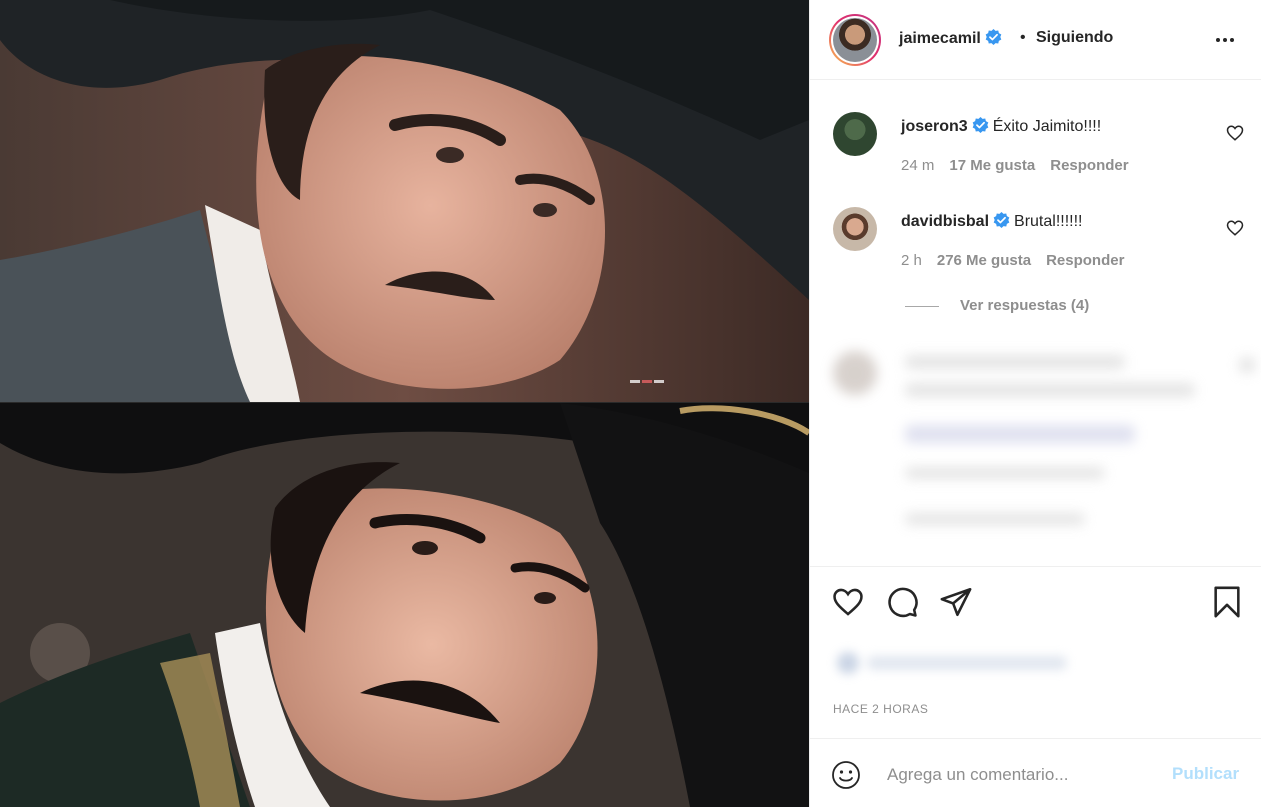 The width and height of the screenshot is (1261, 807). I want to click on post-header: jaimecamil • Siguiendo, so click(1035, 40).